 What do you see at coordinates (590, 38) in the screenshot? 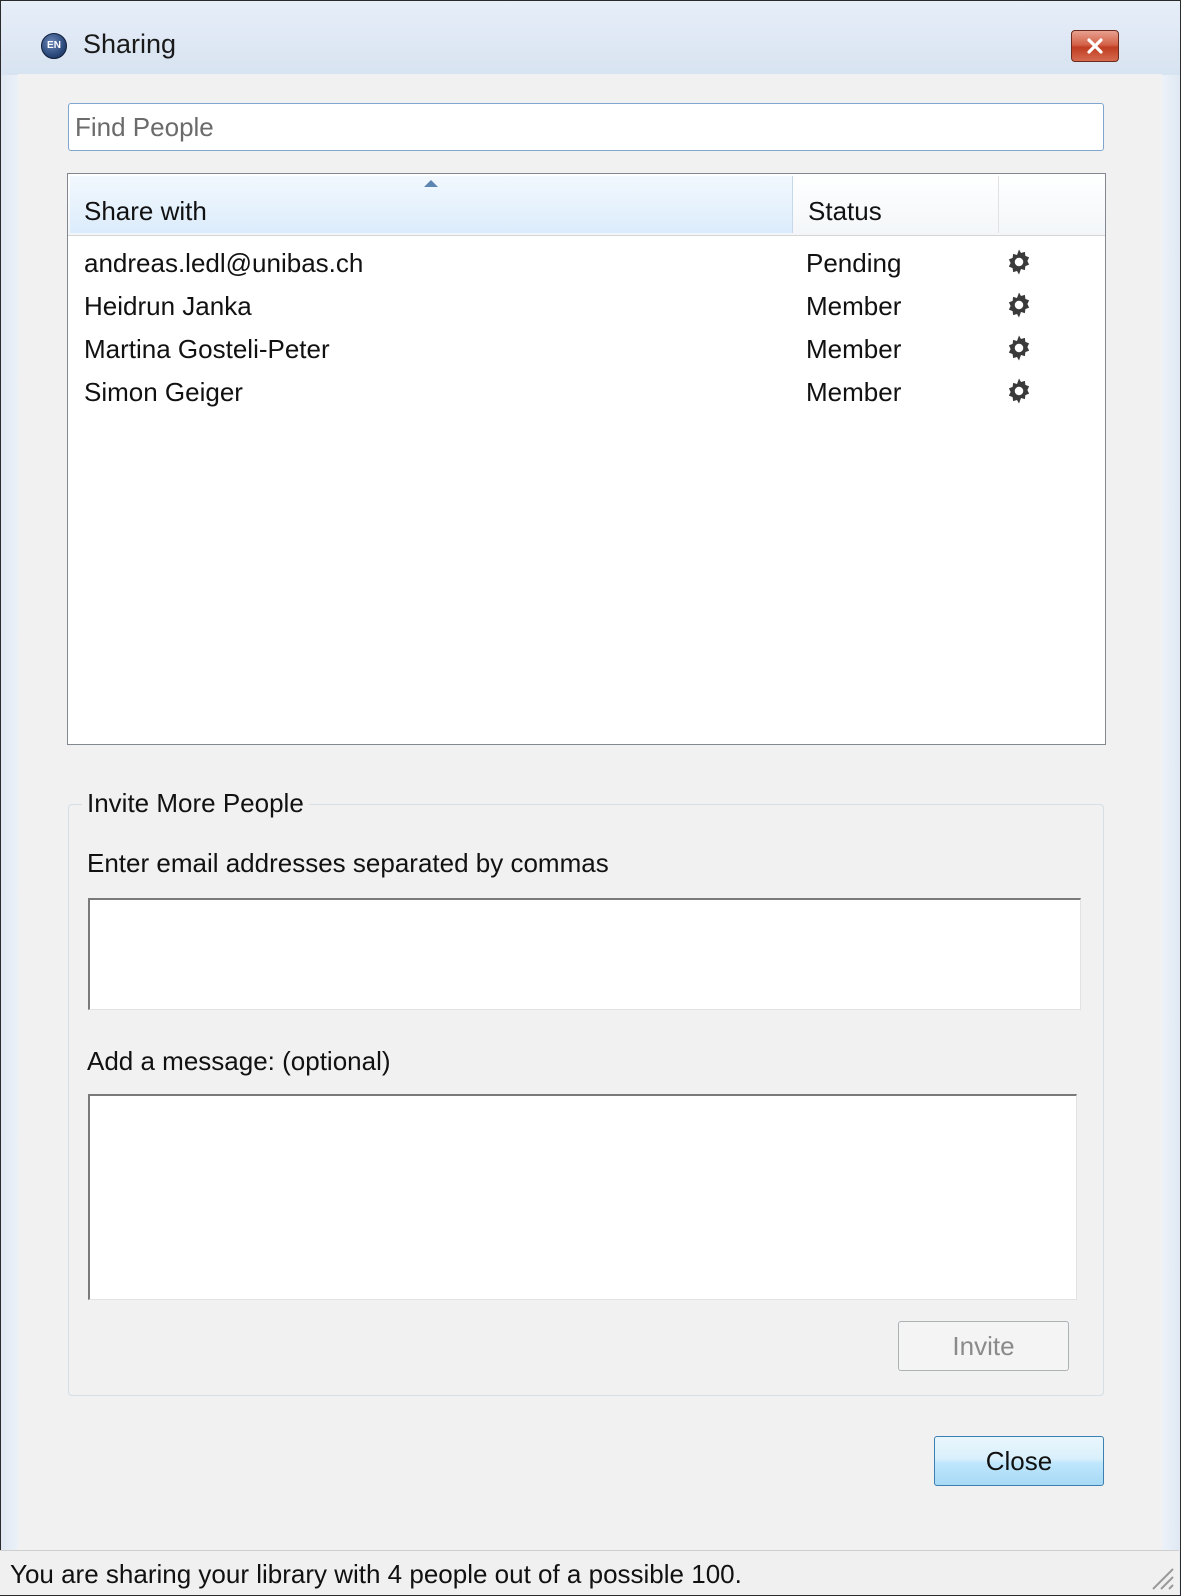
I see `title-bar: EN Sharing` at bounding box center [590, 38].